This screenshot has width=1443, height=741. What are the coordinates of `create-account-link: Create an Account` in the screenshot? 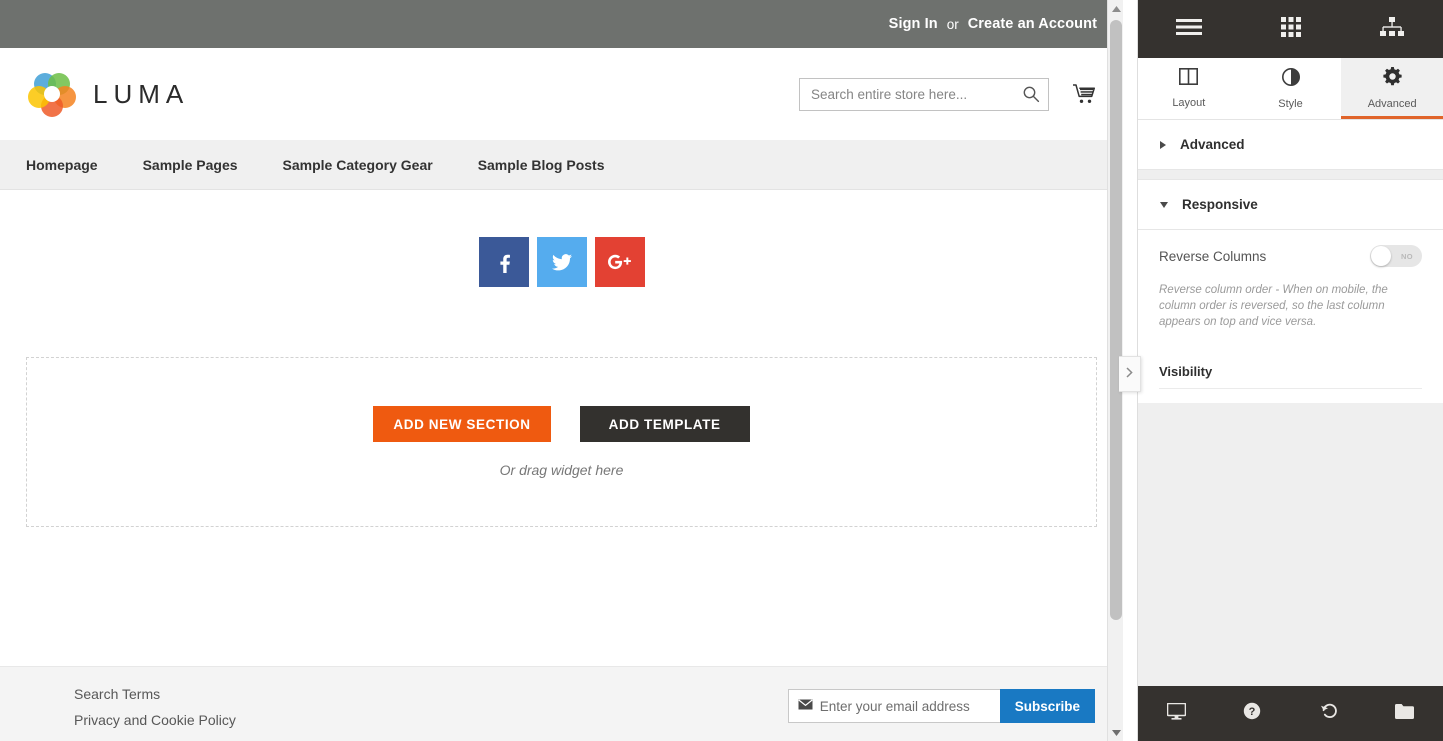 It's located at (1032, 24).